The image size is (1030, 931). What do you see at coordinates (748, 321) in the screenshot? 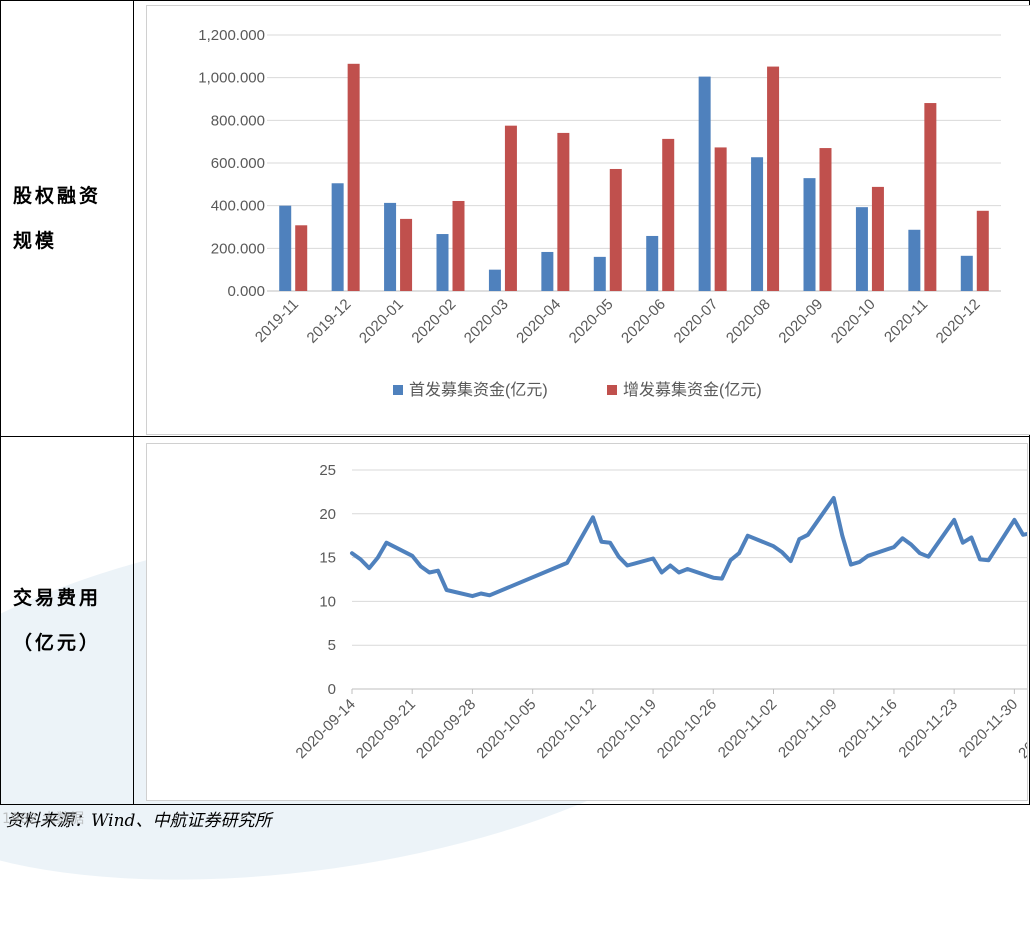
I see `x-tick-label: 2020-08` at bounding box center [748, 321].